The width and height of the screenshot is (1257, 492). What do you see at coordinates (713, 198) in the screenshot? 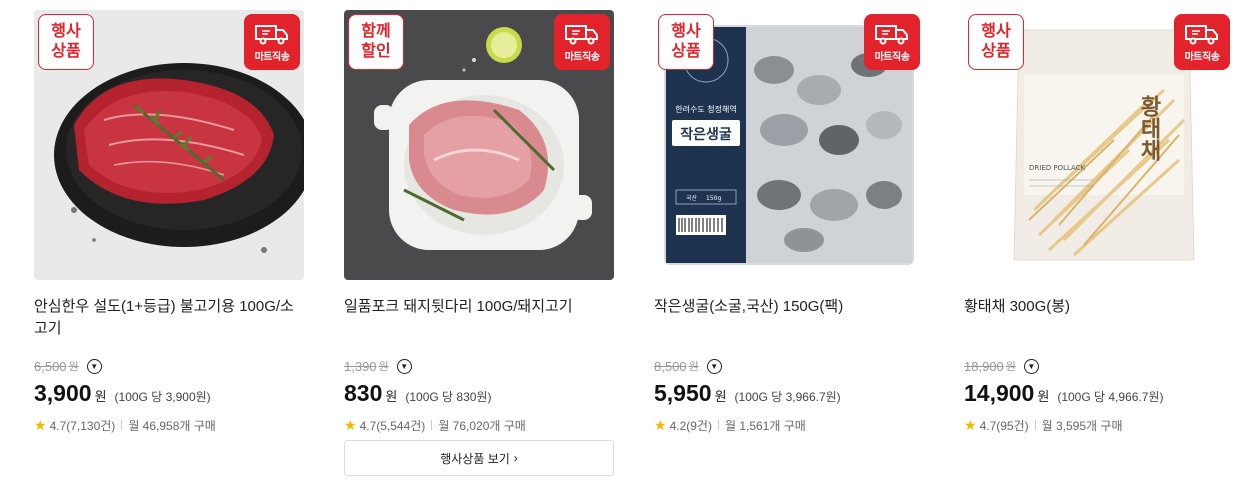
I see `svg-text: 150g` at bounding box center [713, 198].